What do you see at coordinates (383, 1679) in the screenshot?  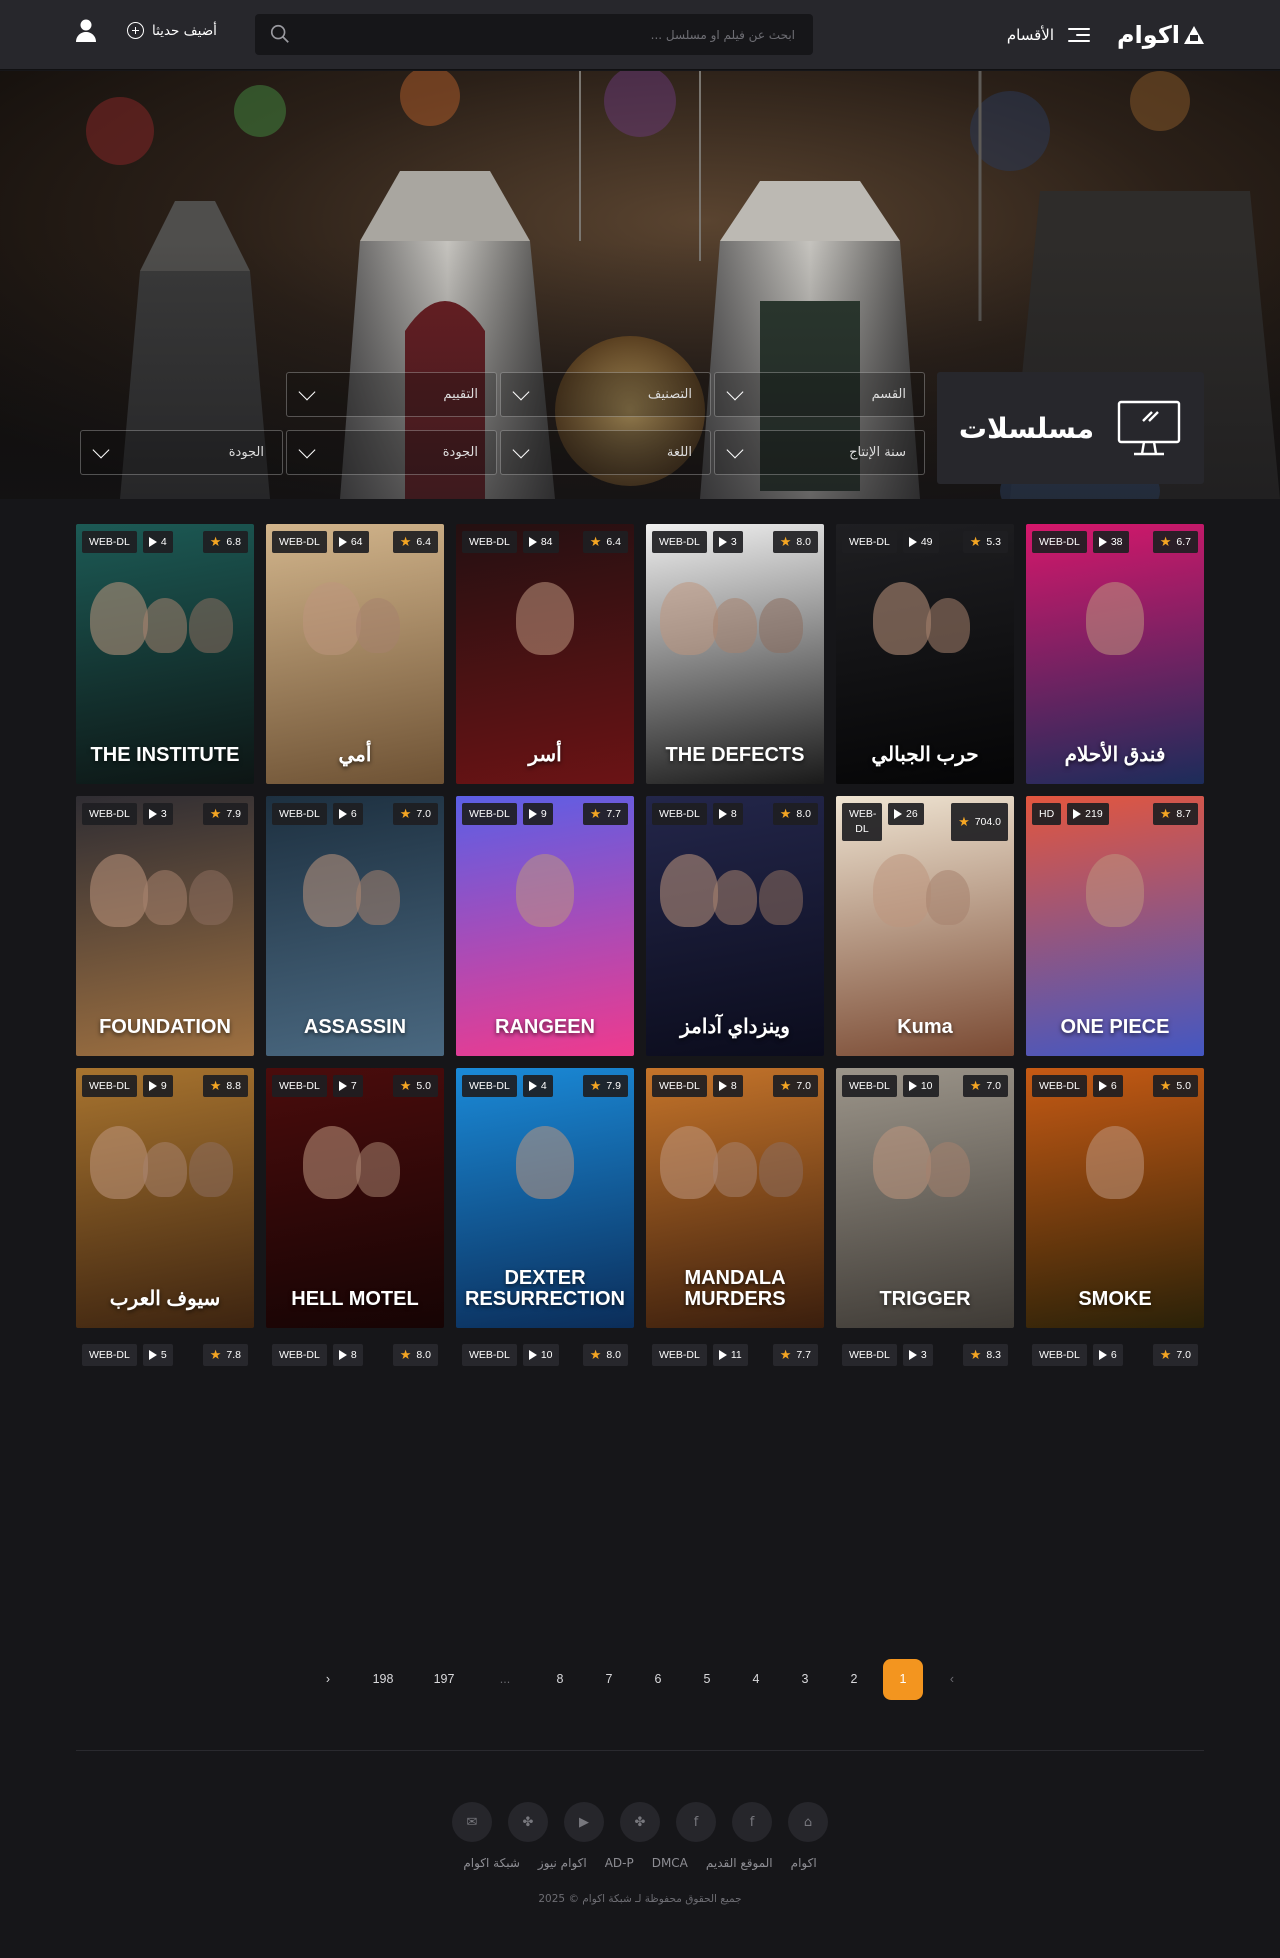 I see `pagination-page-198: 198` at bounding box center [383, 1679].